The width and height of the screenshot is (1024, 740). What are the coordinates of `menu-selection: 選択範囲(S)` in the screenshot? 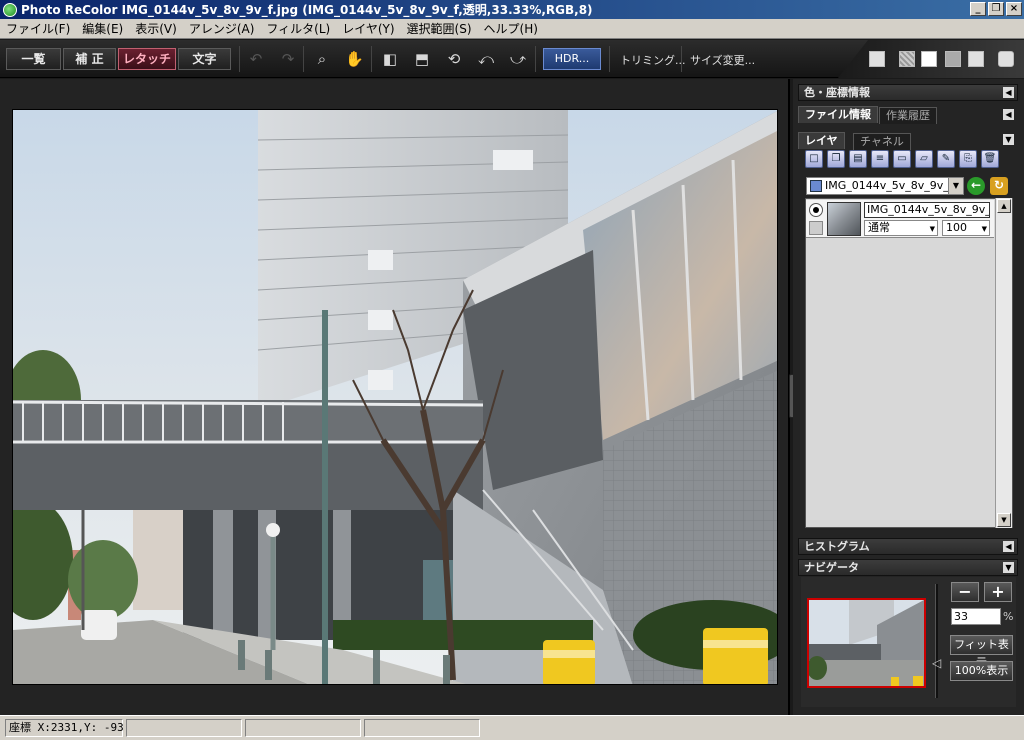 It's located at (439, 28).